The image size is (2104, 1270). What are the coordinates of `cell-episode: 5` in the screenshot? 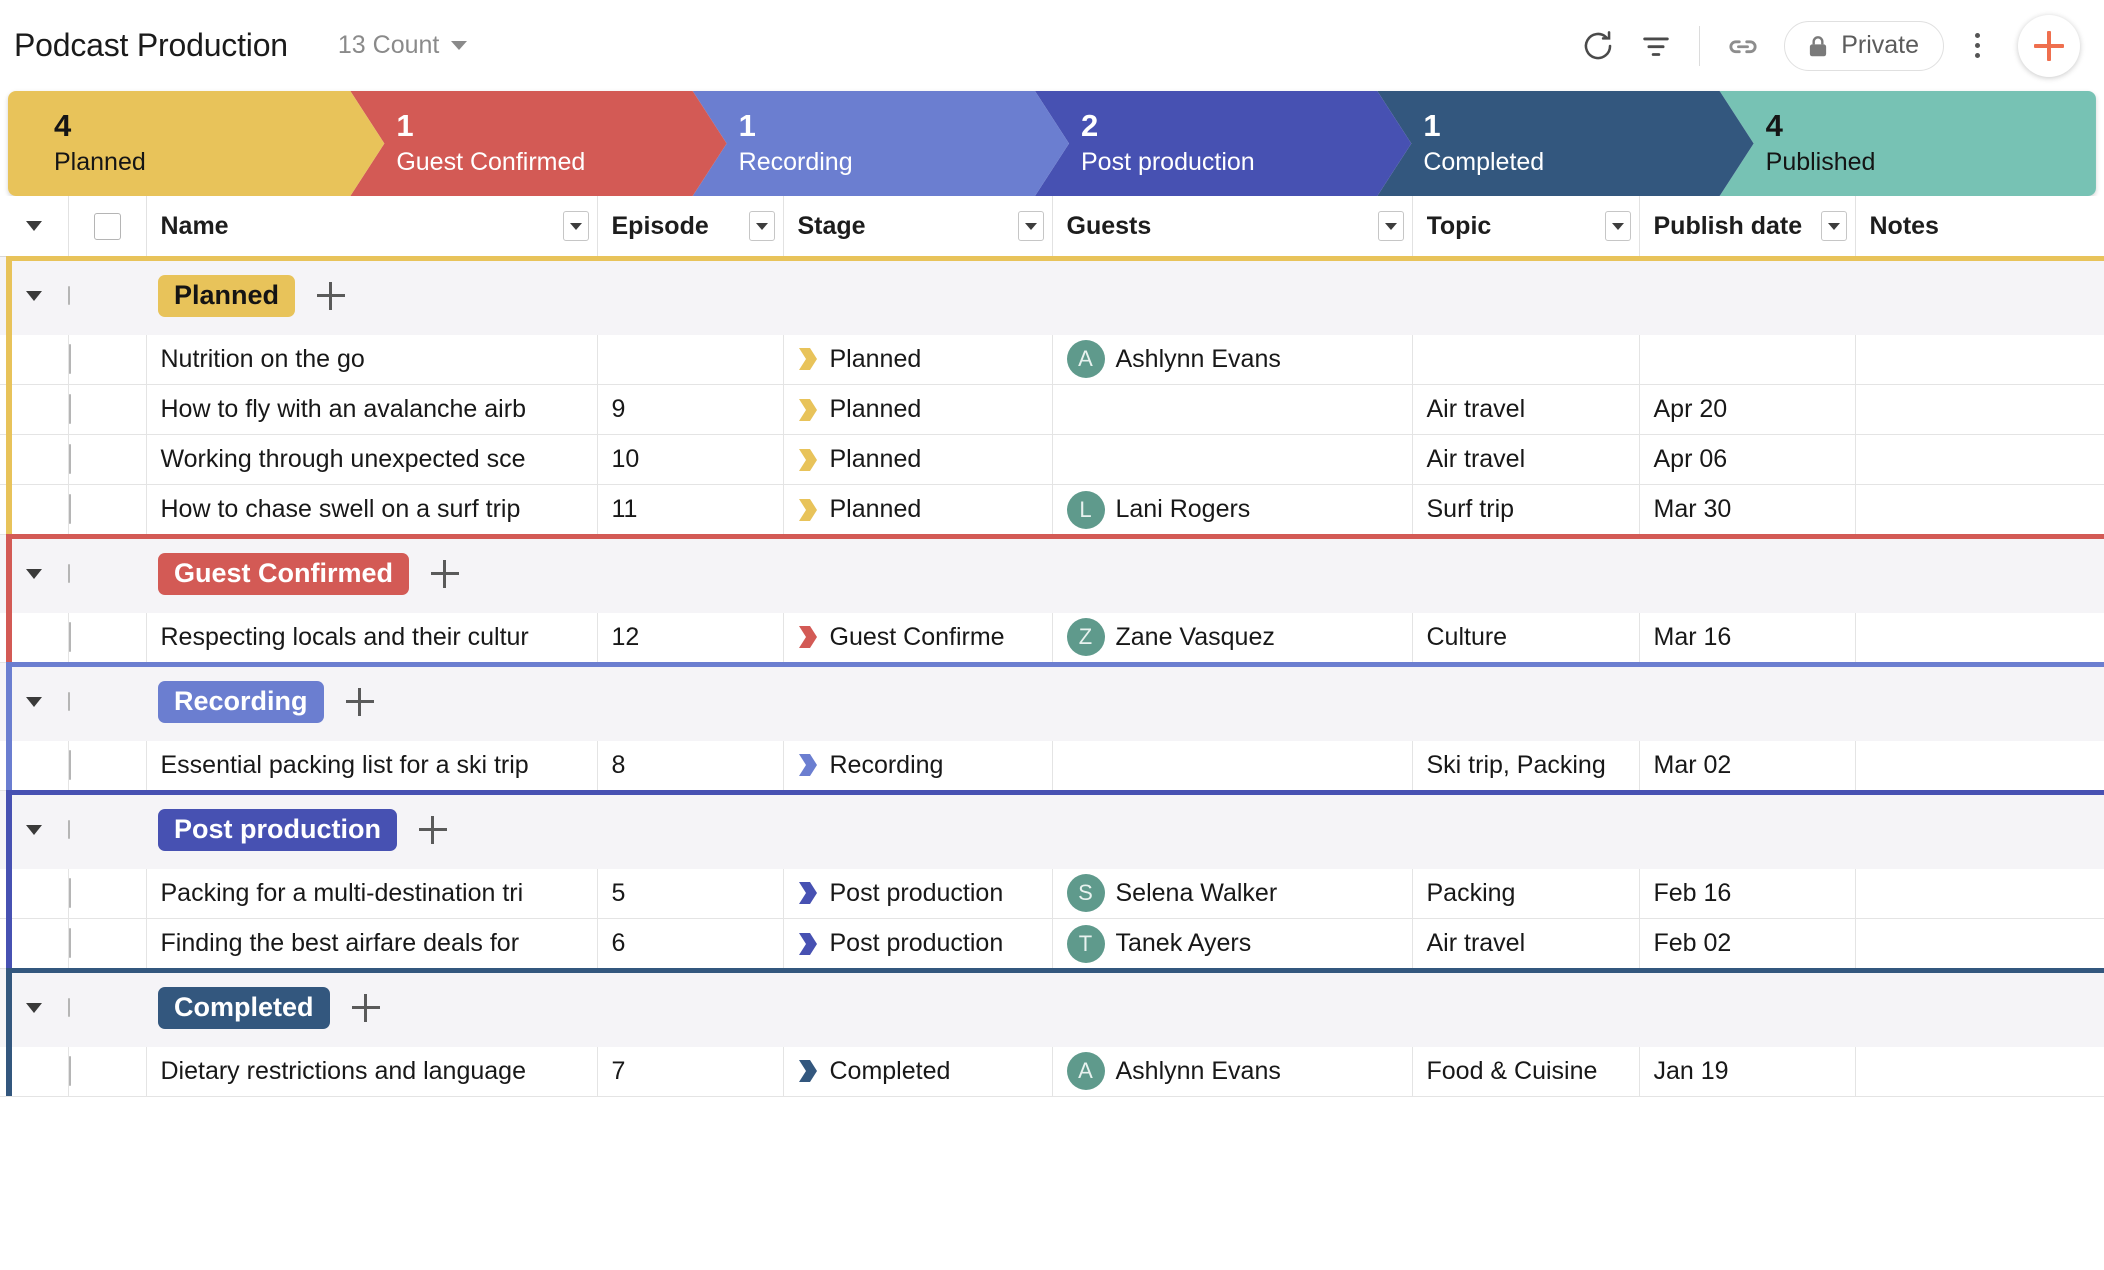 It's located at (690, 893).